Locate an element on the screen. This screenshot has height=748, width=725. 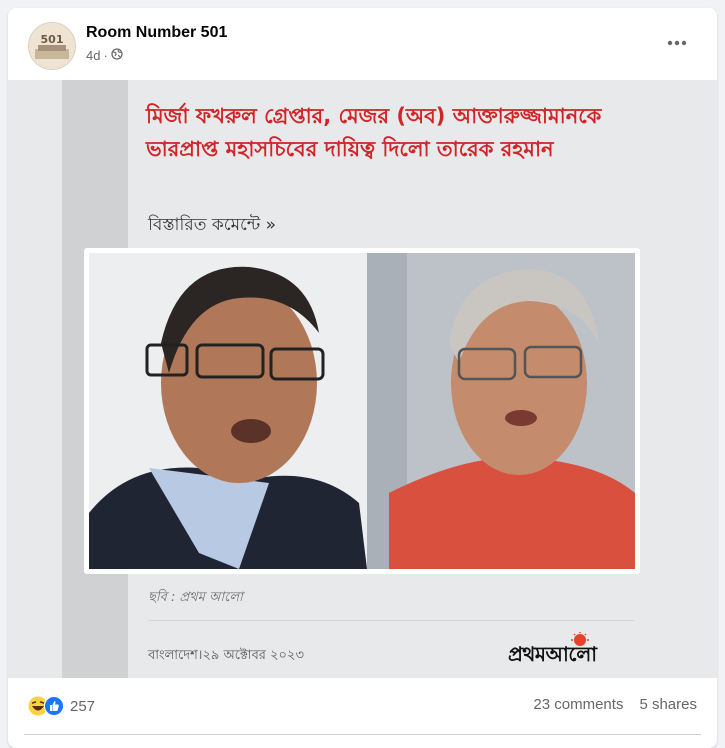
source-line: বাংলাদেশ।২৯ অক্টোবর ২০২৩ is located at coordinates (226, 655).